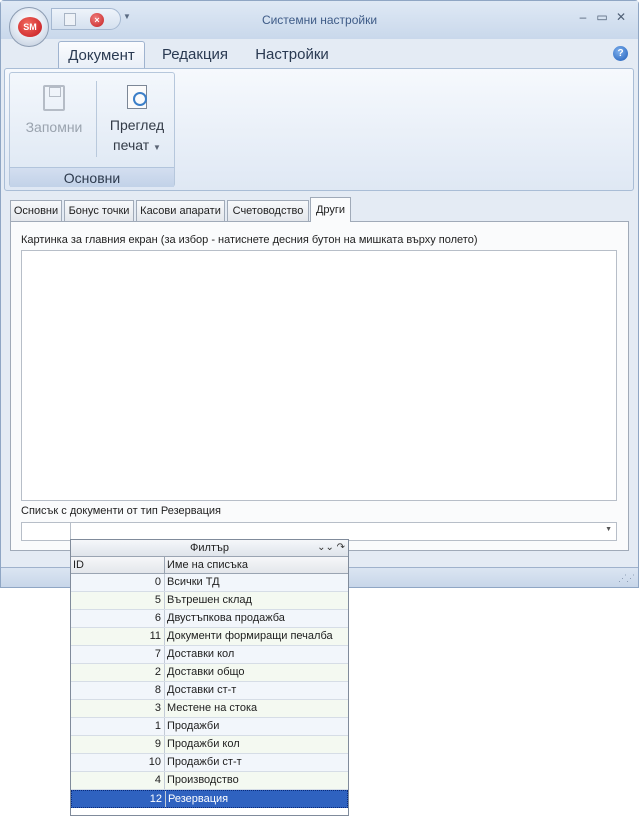 Image resolution: width=639 pixels, height=816 pixels. Describe the element at coordinates (118, 618) in the screenshot. I see `list-item-id: 6` at that location.